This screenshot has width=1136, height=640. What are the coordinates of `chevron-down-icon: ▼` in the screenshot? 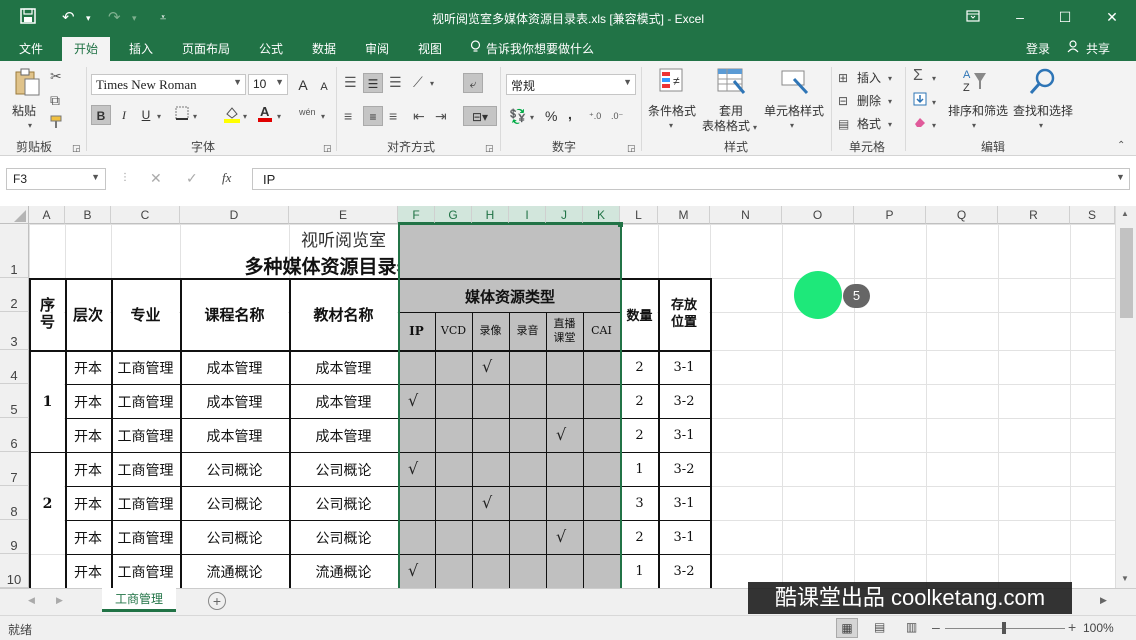 It's located at (95, 177).